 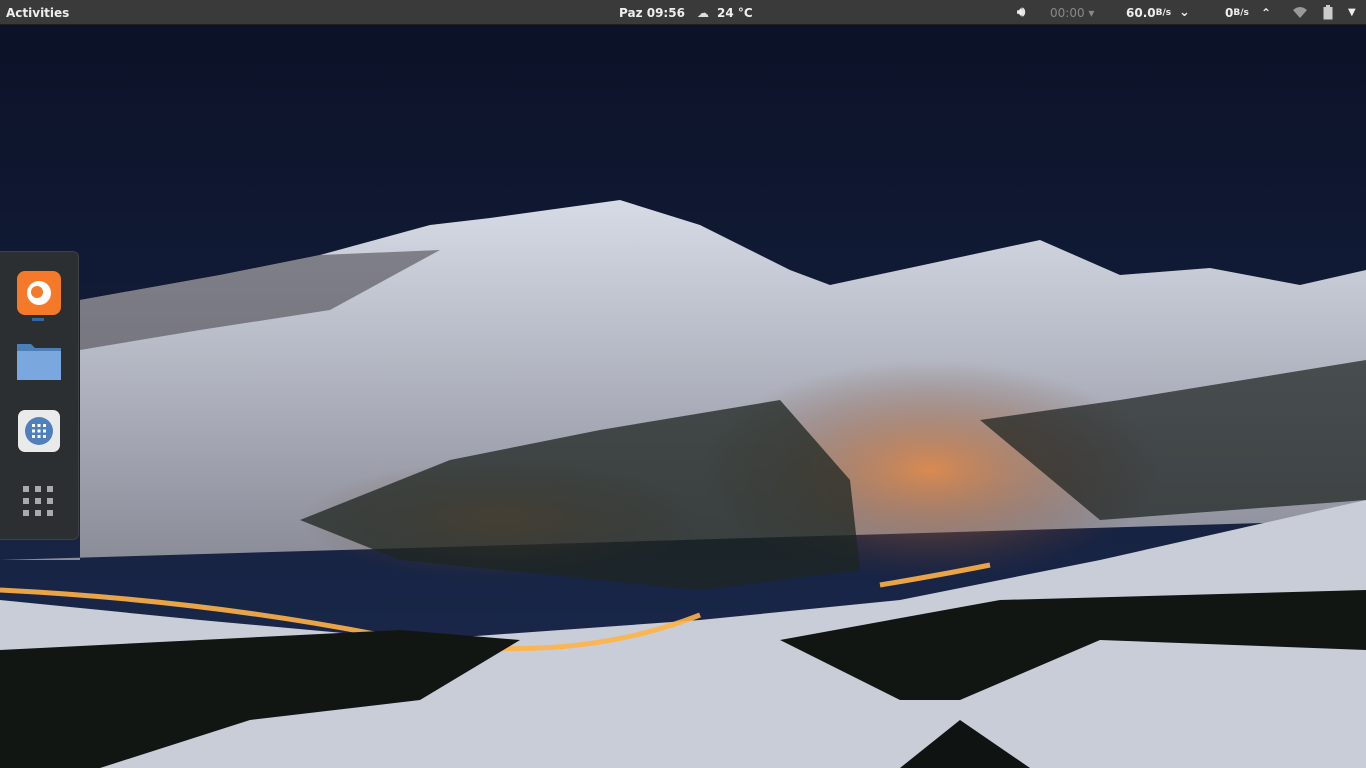 I want to click on cloud-icon: ☁, so click(x=703, y=12).